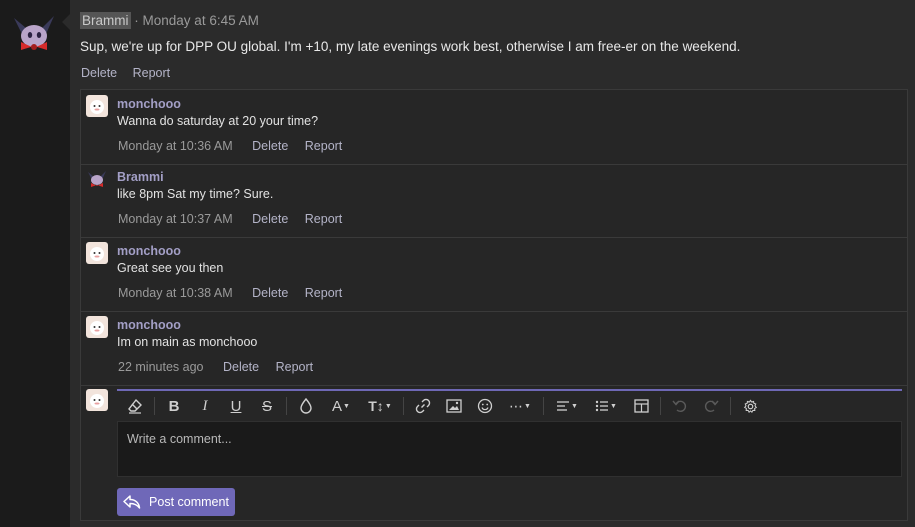  I want to click on emoji-icon, so click(485, 406).